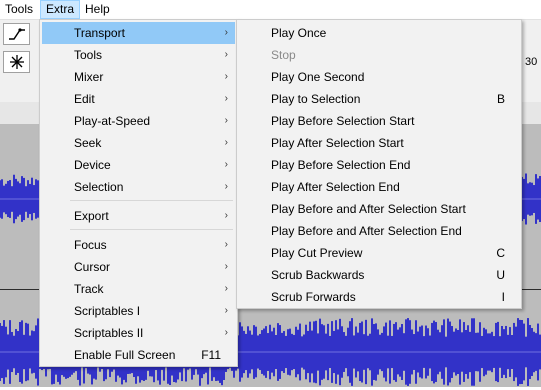 The height and width of the screenshot is (390, 541). I want to click on menu-item-label: Export, so click(91, 216).